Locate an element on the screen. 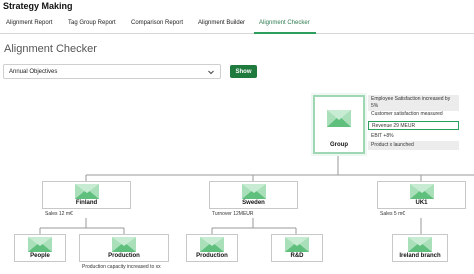 The image size is (474, 274). kpi-item: Product x launched is located at coordinates (413, 145).